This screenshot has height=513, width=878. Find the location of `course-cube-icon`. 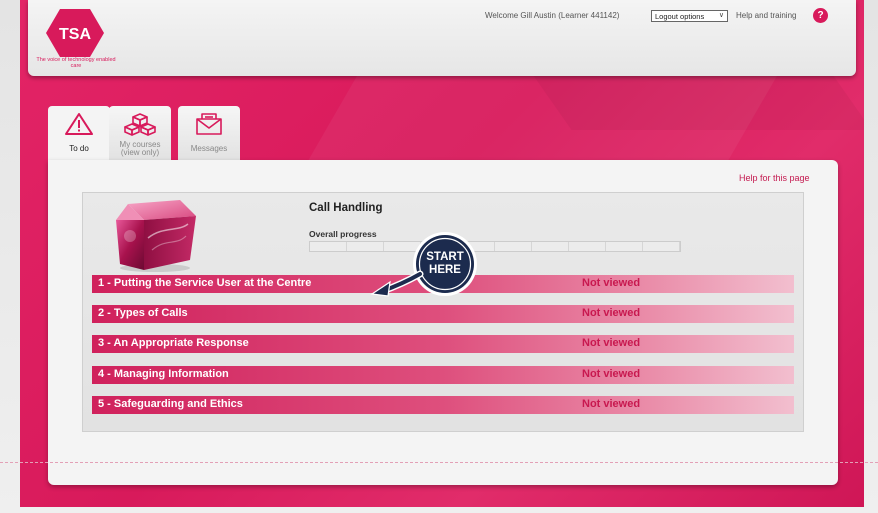

course-cube-icon is located at coordinates (156, 236).